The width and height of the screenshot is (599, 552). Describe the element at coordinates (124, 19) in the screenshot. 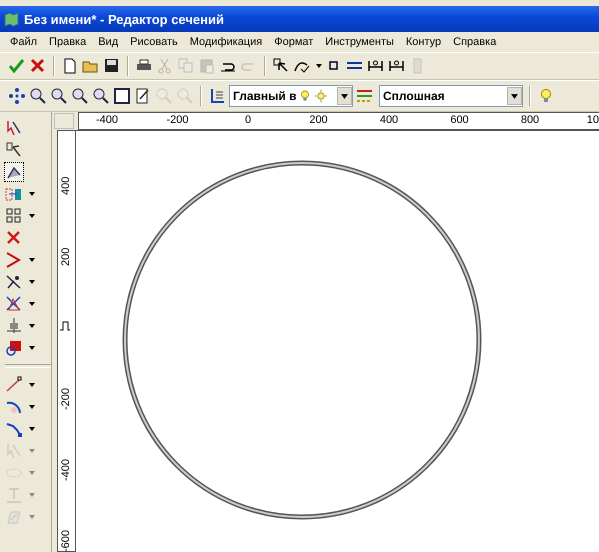

I see `window-title: Без имени* - Редактор сечений` at that location.